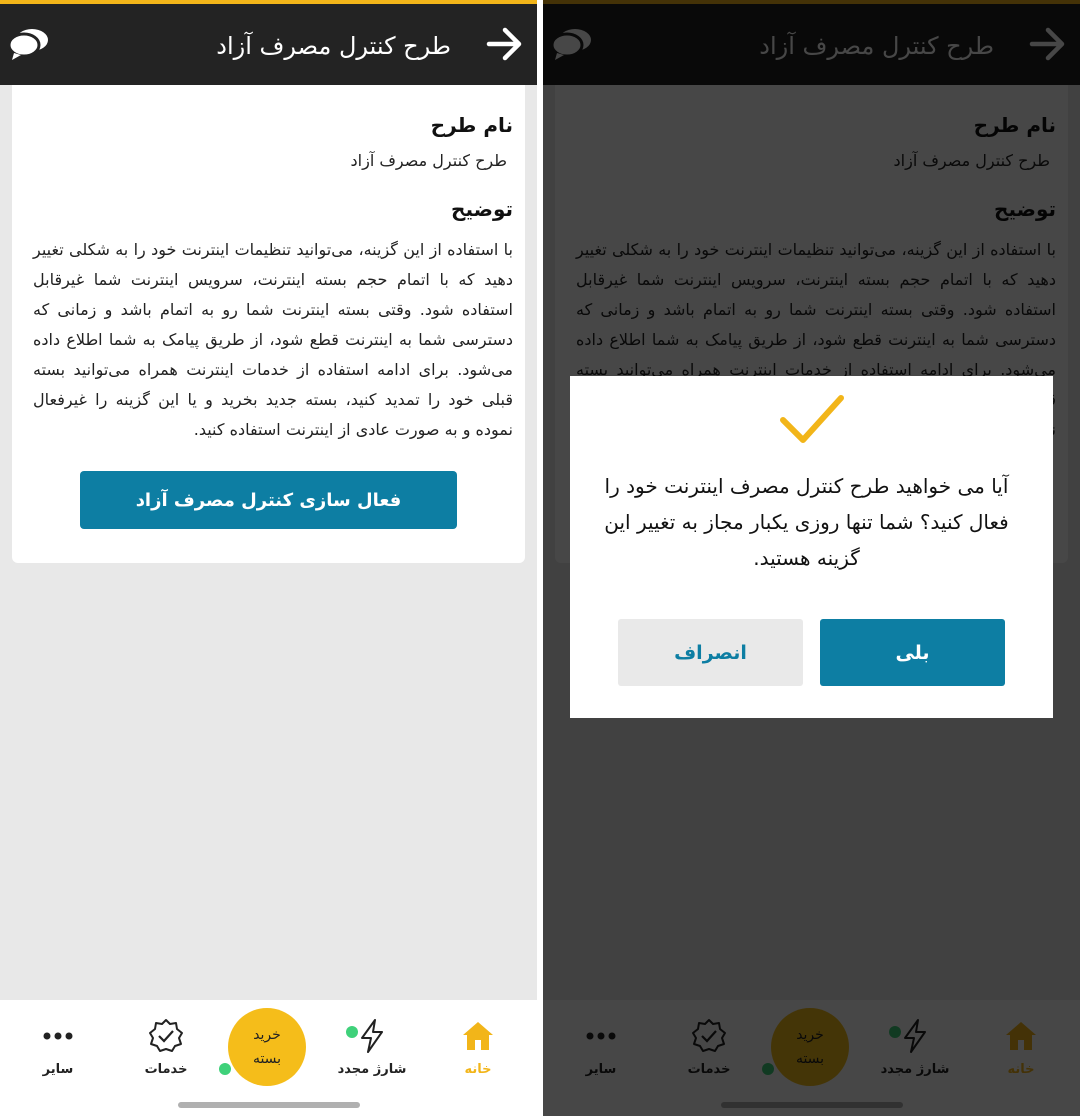  I want to click on chat-bubbles-icon, so click(27, 44).